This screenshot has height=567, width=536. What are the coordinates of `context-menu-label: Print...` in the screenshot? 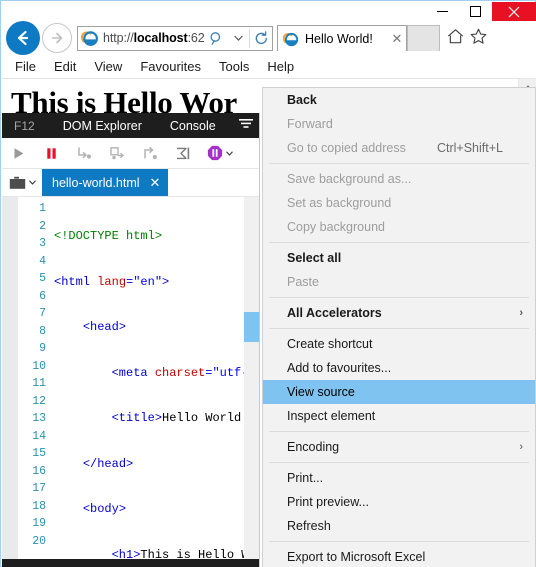 It's located at (305, 478).